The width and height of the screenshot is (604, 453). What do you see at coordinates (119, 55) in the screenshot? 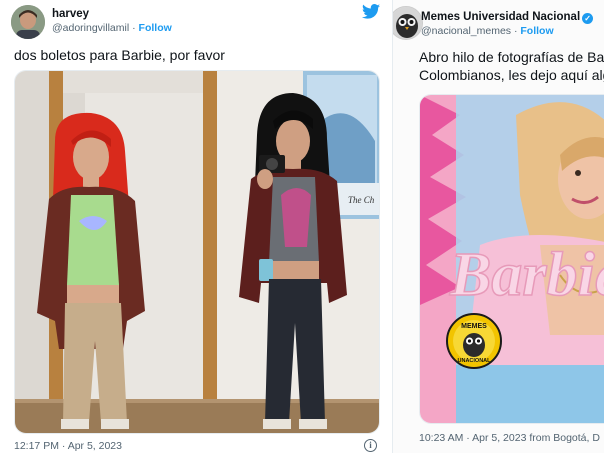
I see `tweet-text: dos boletos para Barbie, por favor` at bounding box center [119, 55].